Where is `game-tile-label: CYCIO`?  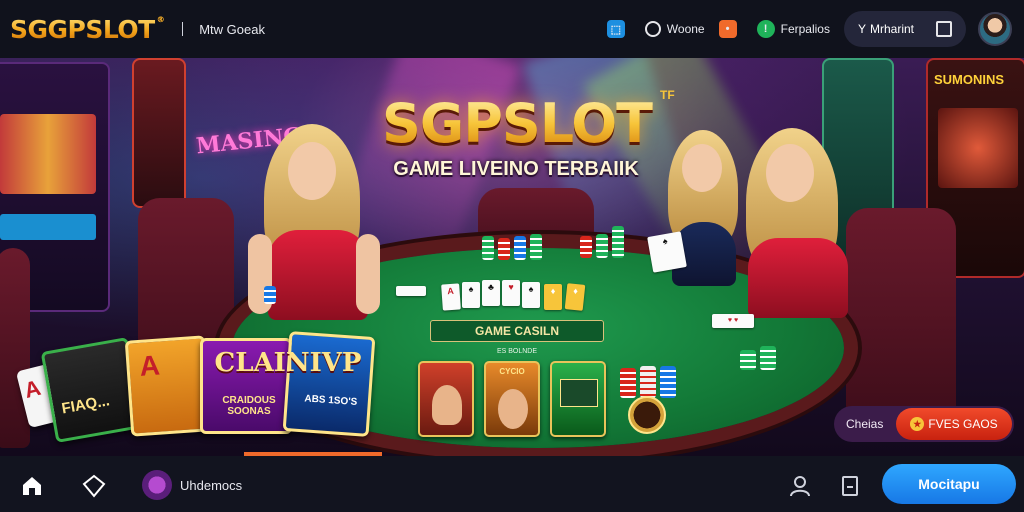
game-tile-label: CYCIO is located at coordinates (512, 371).